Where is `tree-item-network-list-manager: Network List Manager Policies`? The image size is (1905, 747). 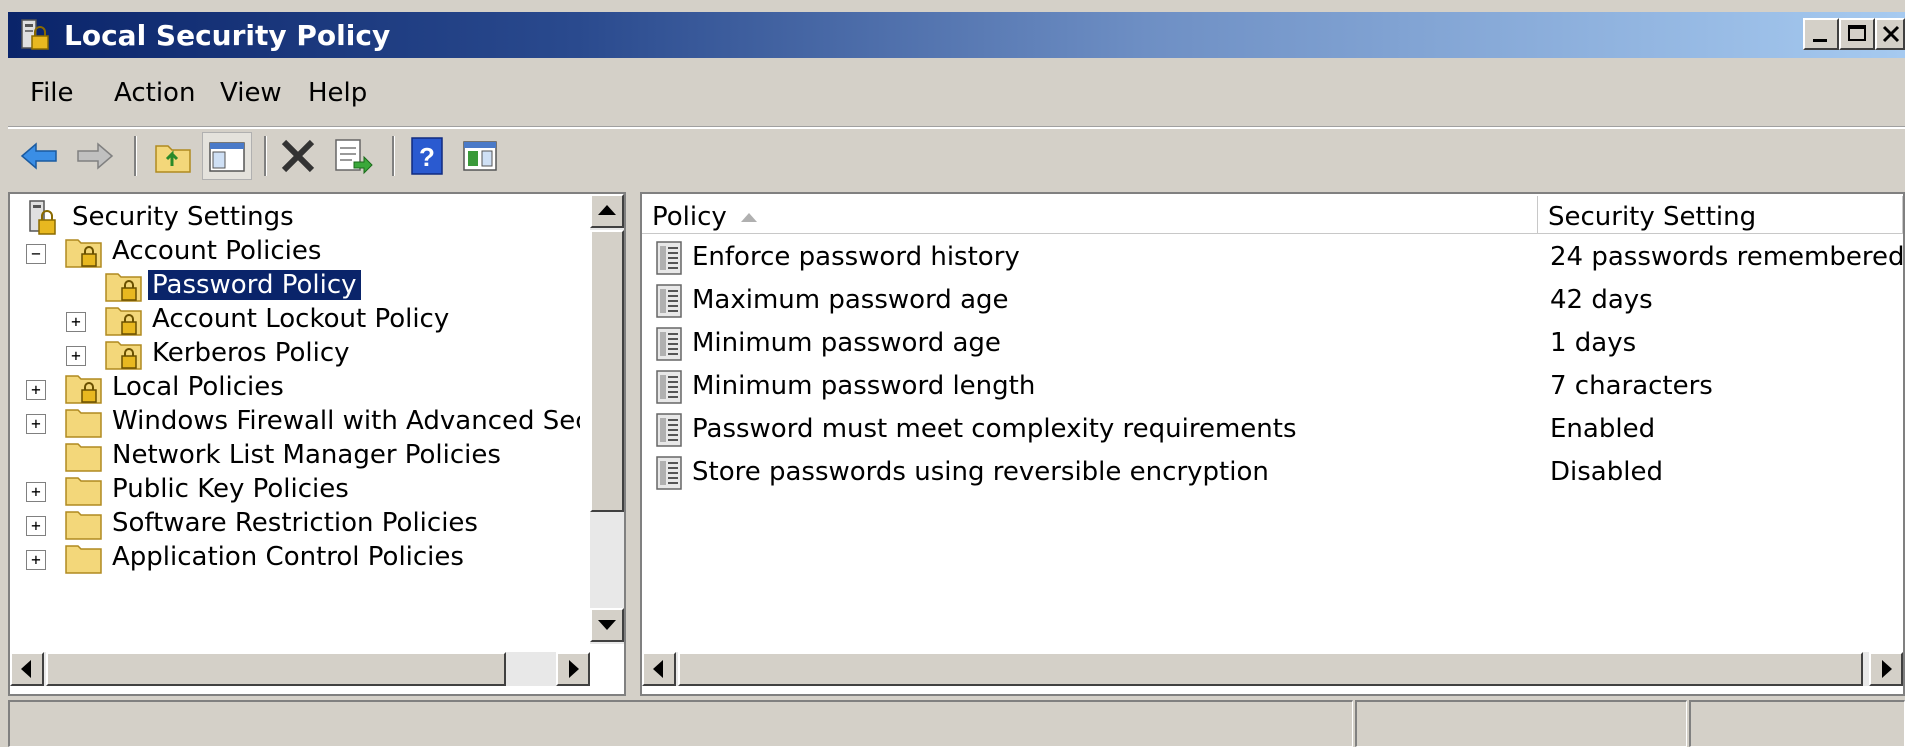 tree-item-network-list-manager: Network List Manager Policies is located at coordinates (295, 457).